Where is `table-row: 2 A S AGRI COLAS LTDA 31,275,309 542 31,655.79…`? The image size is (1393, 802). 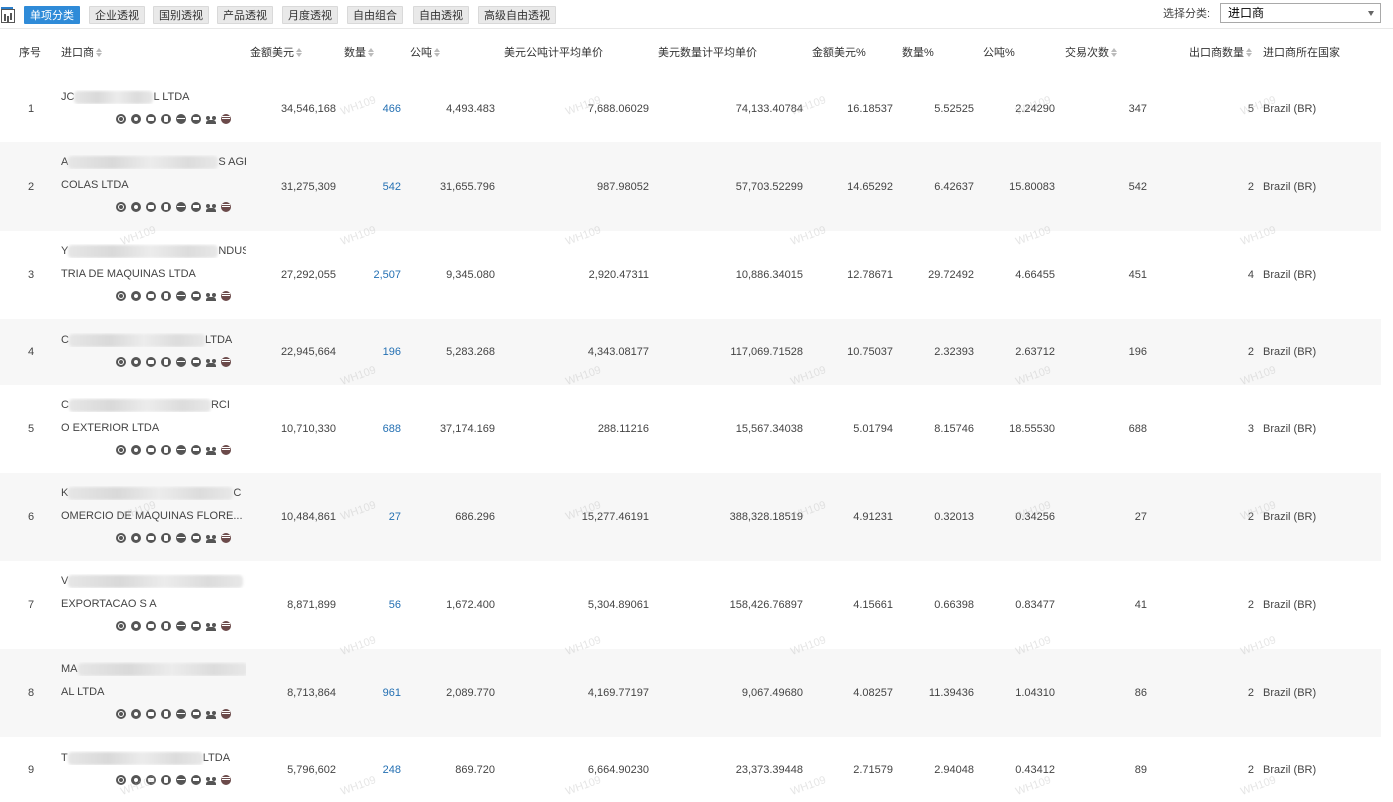 table-row: 2 A S AGRI COLAS LTDA 31,275,309 542 31,655.79… is located at coordinates (690, 186).